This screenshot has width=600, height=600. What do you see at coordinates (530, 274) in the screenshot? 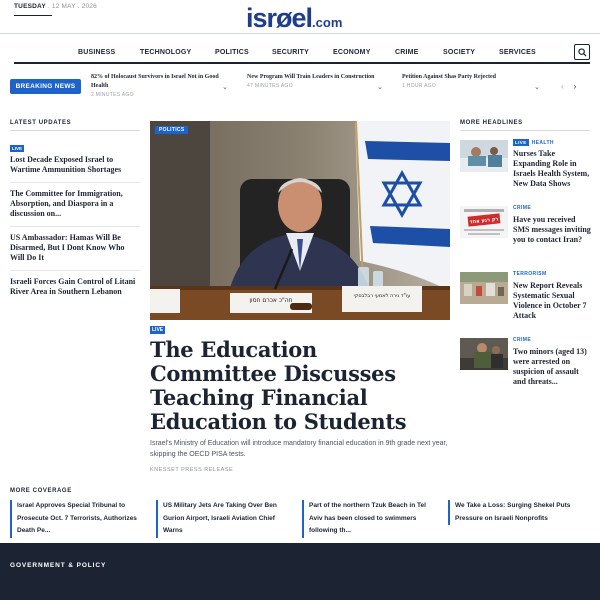
I see `headline-category: TERRORISM` at bounding box center [530, 274].